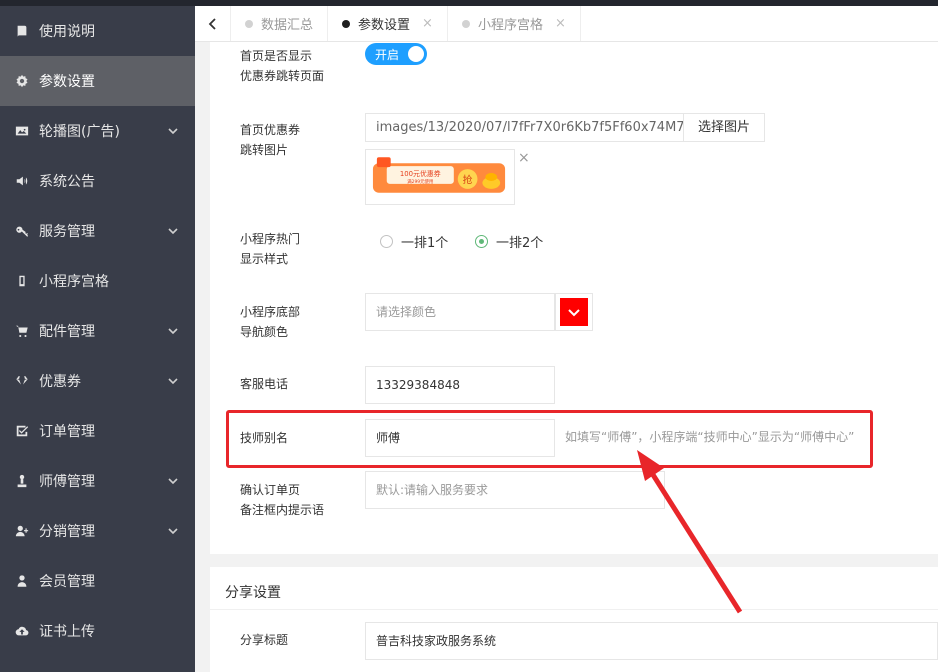  What do you see at coordinates (287, 25) in the screenshot?
I see `tab-label: 数据汇总` at bounding box center [287, 25].